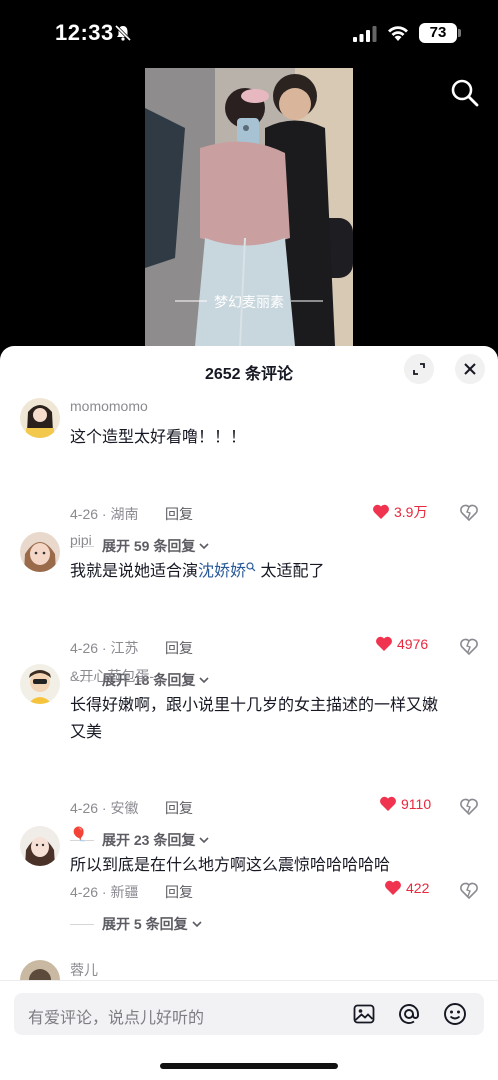 The height and width of the screenshot is (1080, 498). I want to click on battery-cap, so click(459, 33).